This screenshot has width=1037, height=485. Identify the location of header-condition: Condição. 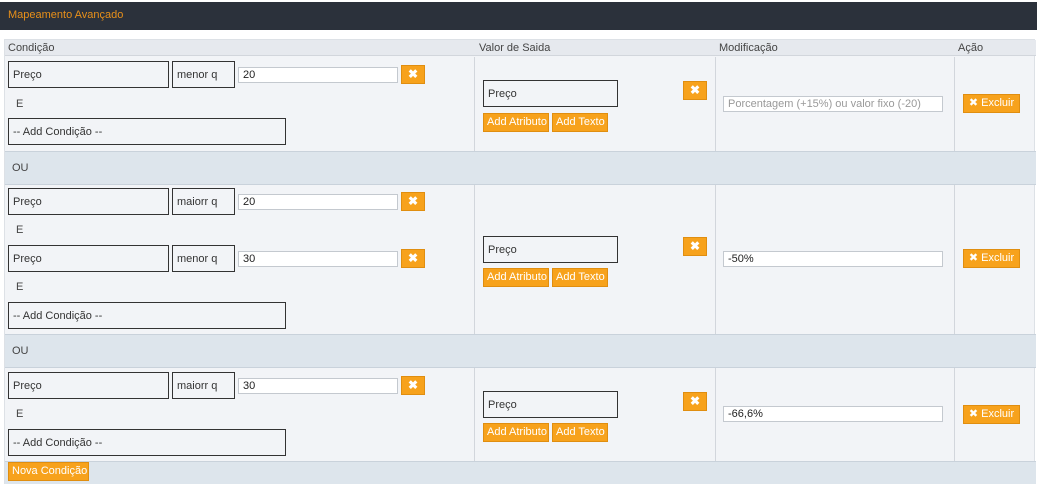
(31, 48).